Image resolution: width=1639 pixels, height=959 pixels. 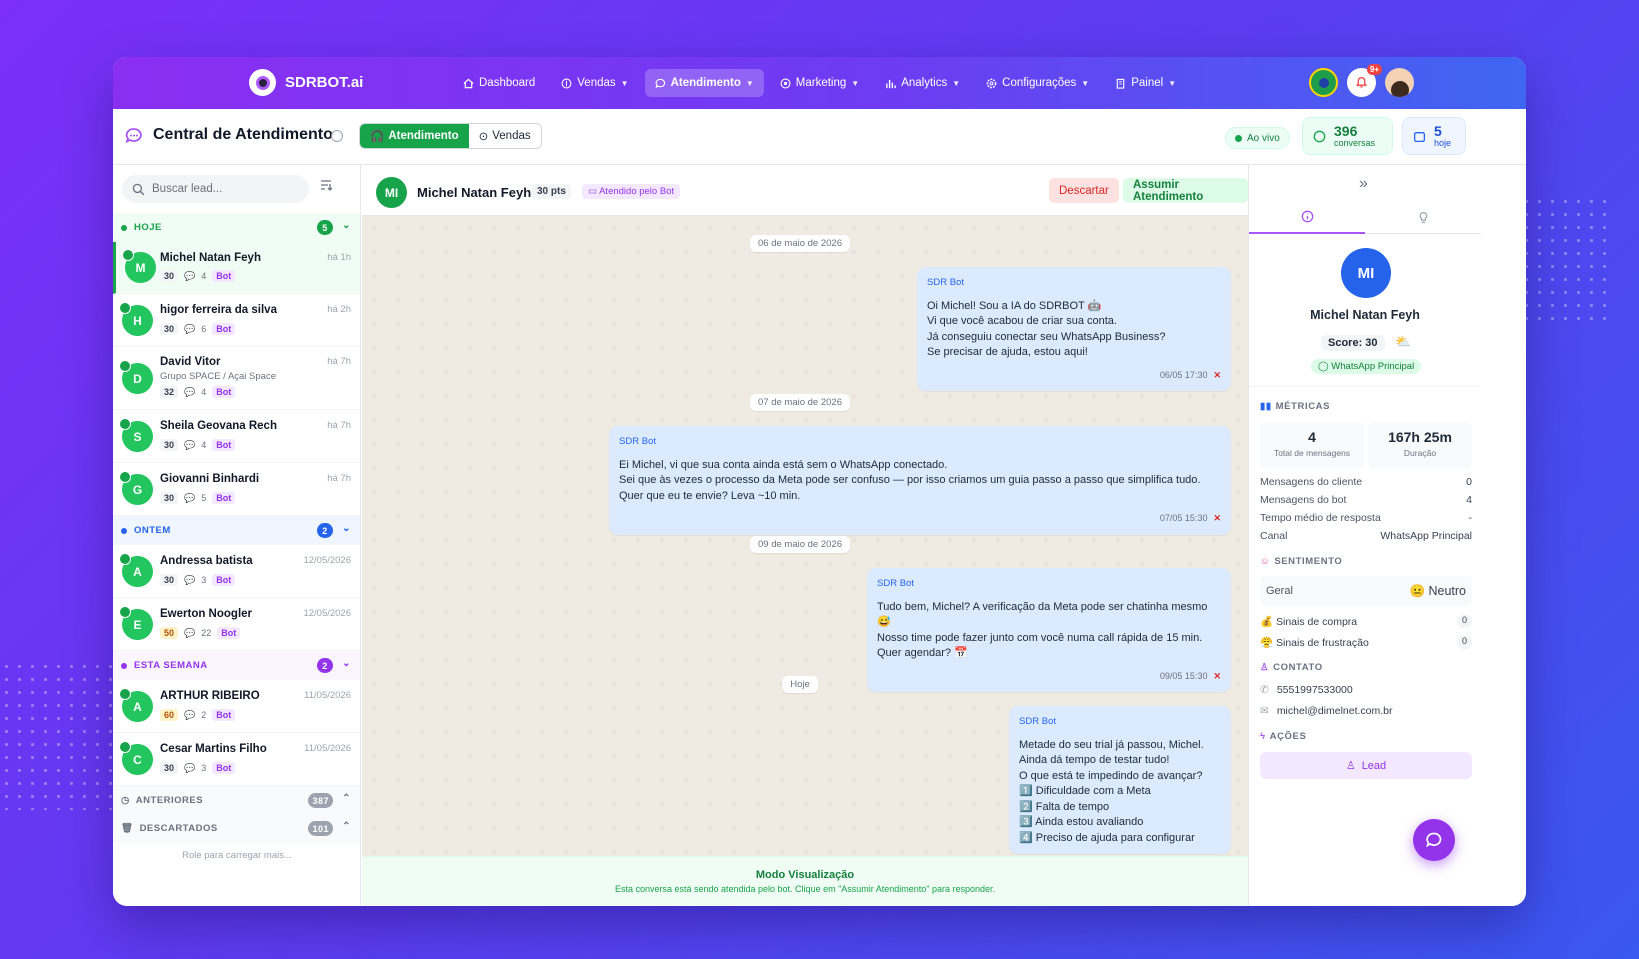 I want to click on lead-row: E Ewerton Noogler 12/05/2026 50 💬 22 Bot, so click(x=236, y=624).